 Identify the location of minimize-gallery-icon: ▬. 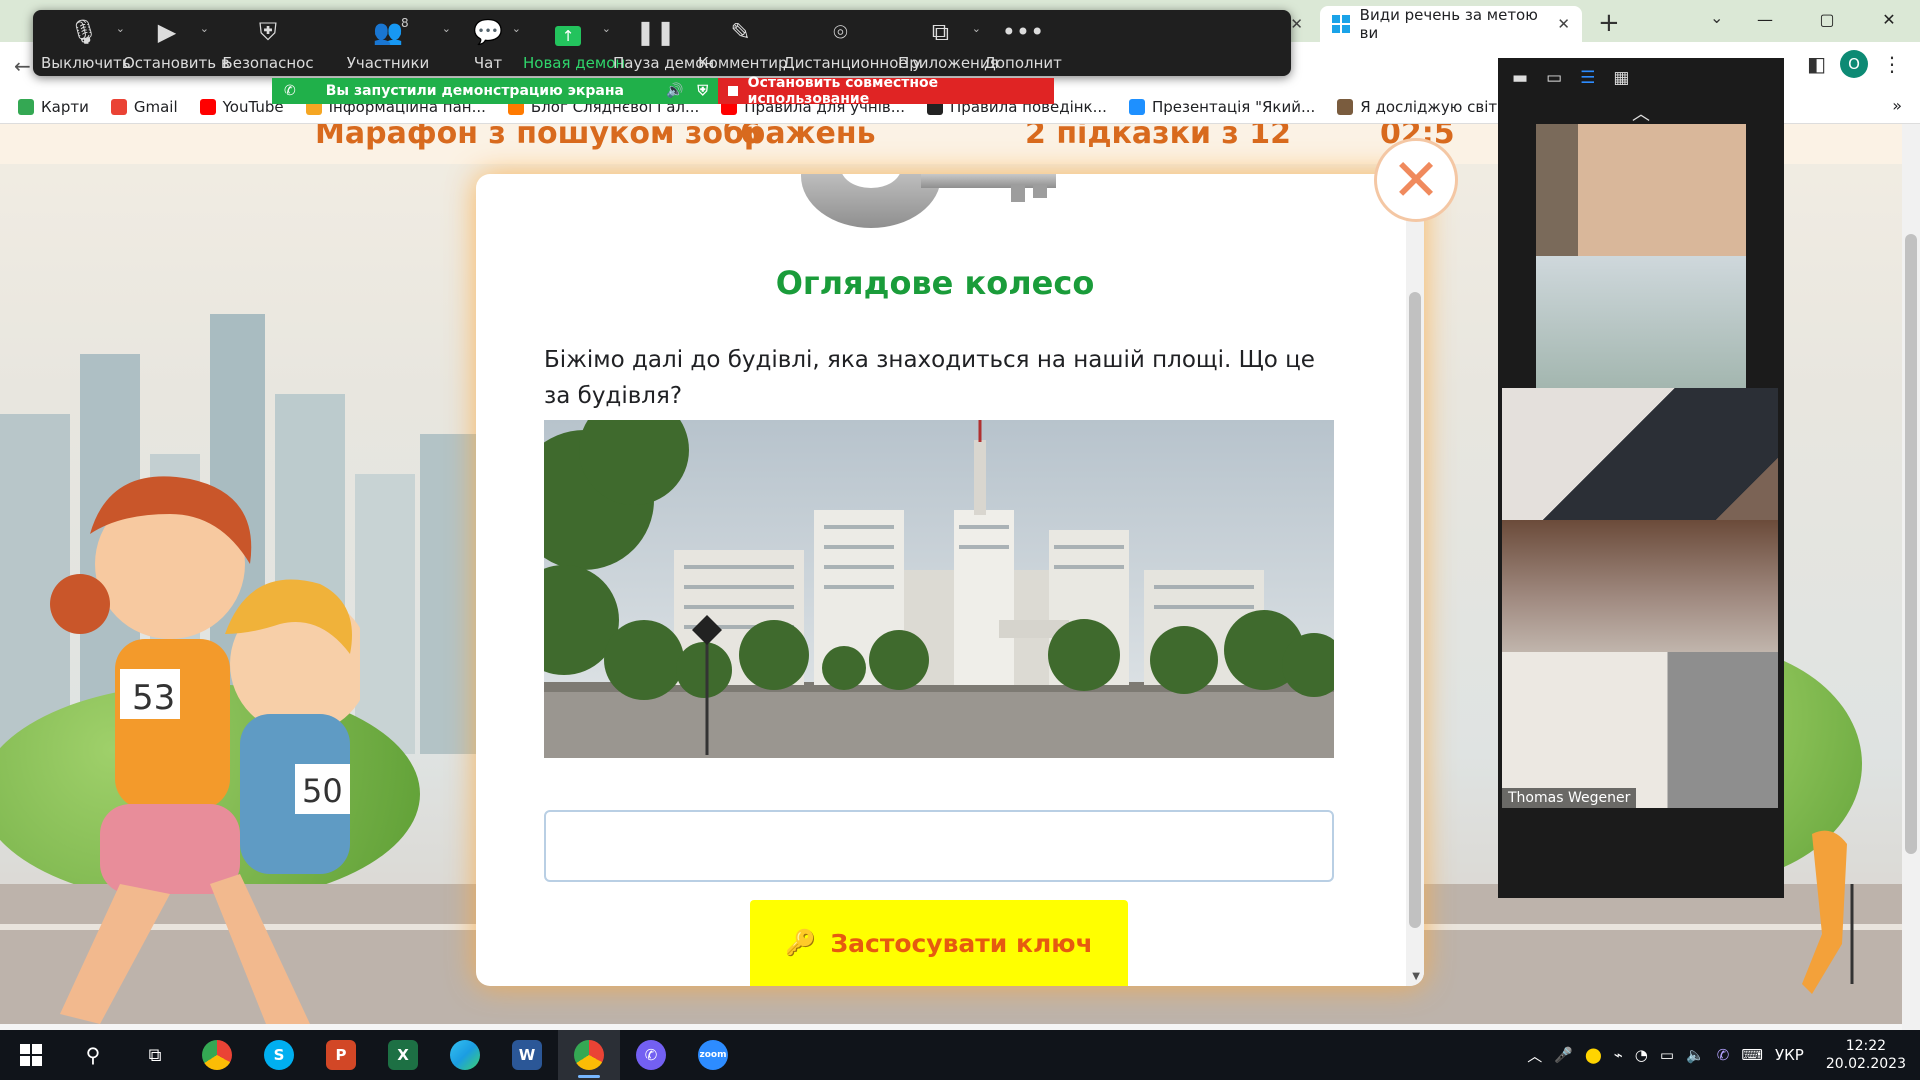
(1520, 78).